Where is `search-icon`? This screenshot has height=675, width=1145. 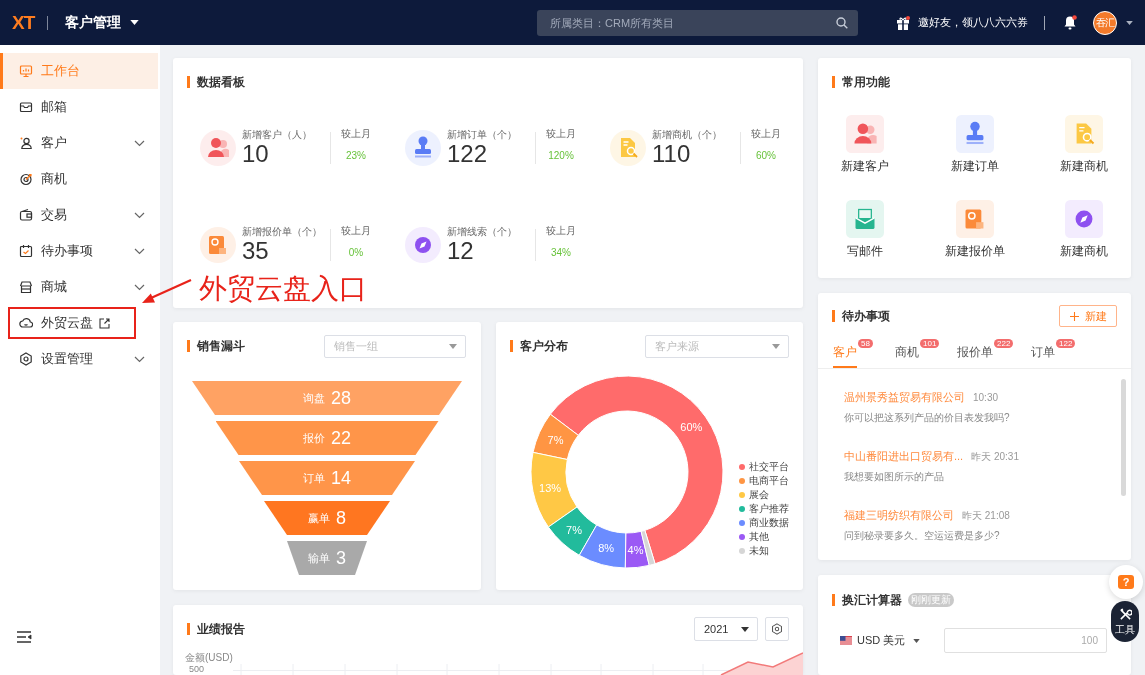 search-icon is located at coordinates (842, 22).